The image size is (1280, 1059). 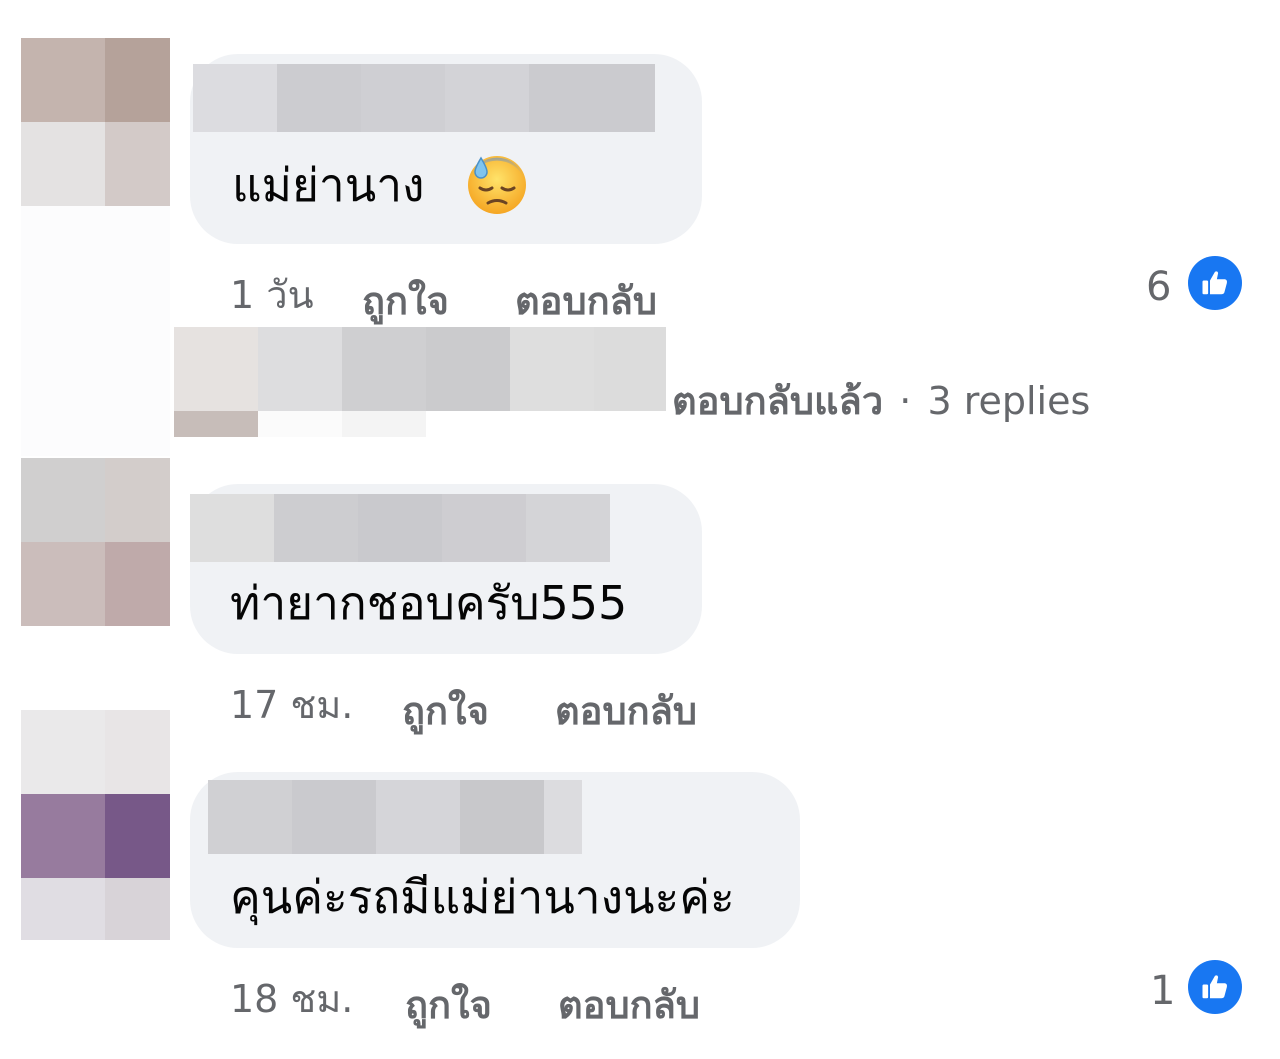 What do you see at coordinates (1158, 287) in the screenshot?
I see `reaction-count: 6` at bounding box center [1158, 287].